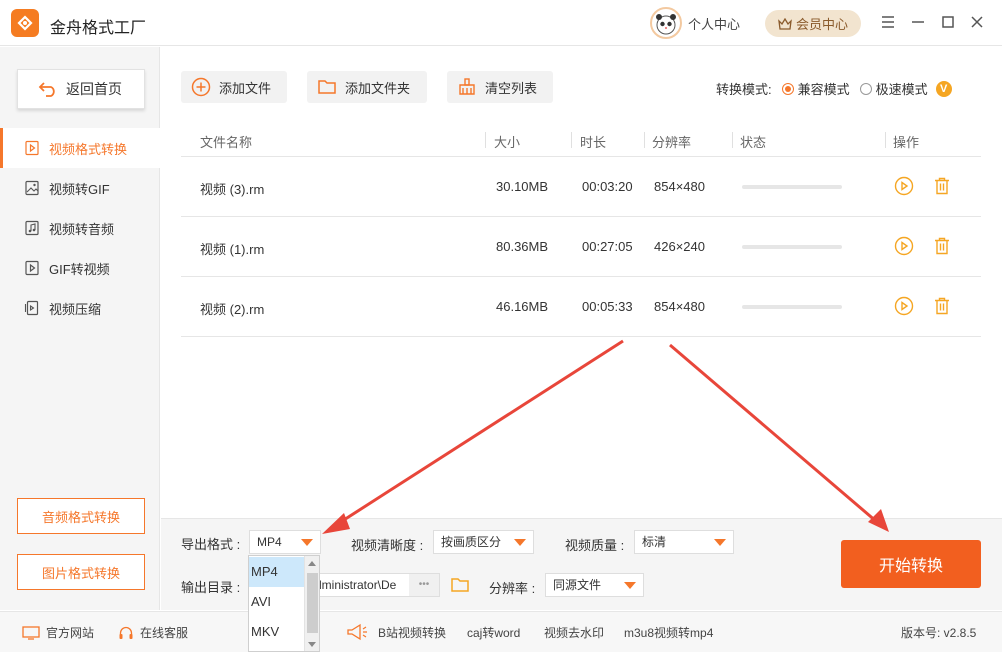 The image size is (1002, 652). I want to click on footer-link-m3u8: m3u8视频转mp4, so click(668, 632).